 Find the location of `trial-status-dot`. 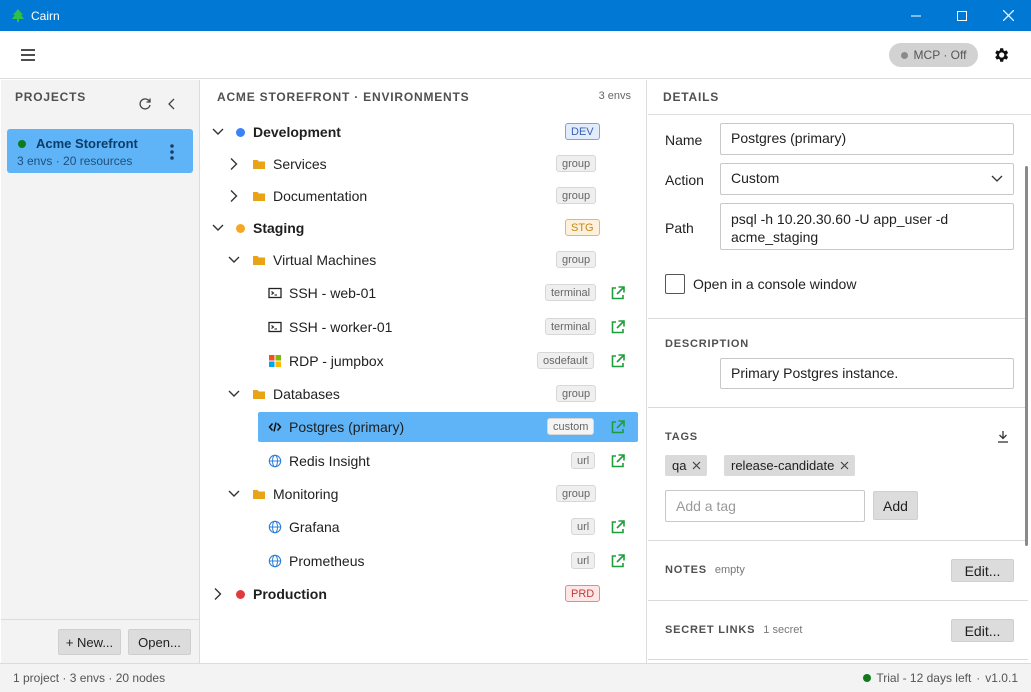

trial-status-dot is located at coordinates (867, 678).